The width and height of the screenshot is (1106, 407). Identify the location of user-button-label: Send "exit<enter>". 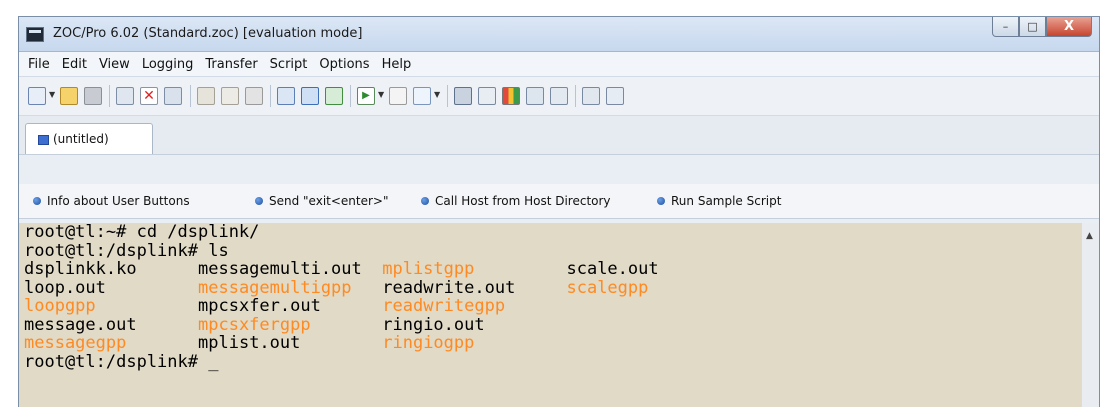
(329, 201).